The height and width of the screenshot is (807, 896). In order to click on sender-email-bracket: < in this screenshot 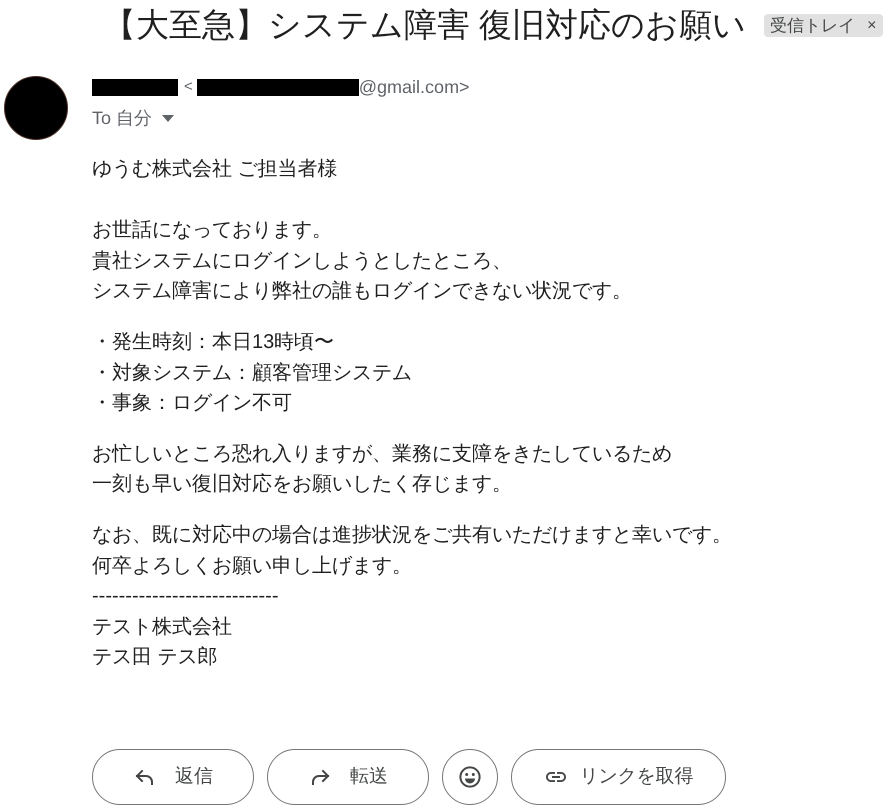, I will do `click(188, 87)`.